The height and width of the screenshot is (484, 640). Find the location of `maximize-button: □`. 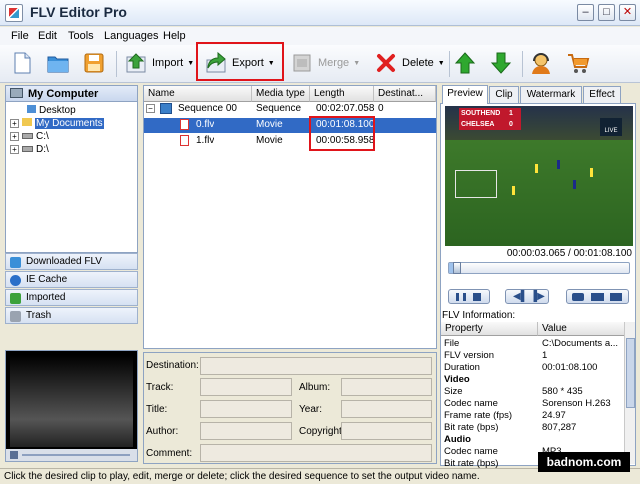

maximize-button: □ is located at coordinates (606, 12).